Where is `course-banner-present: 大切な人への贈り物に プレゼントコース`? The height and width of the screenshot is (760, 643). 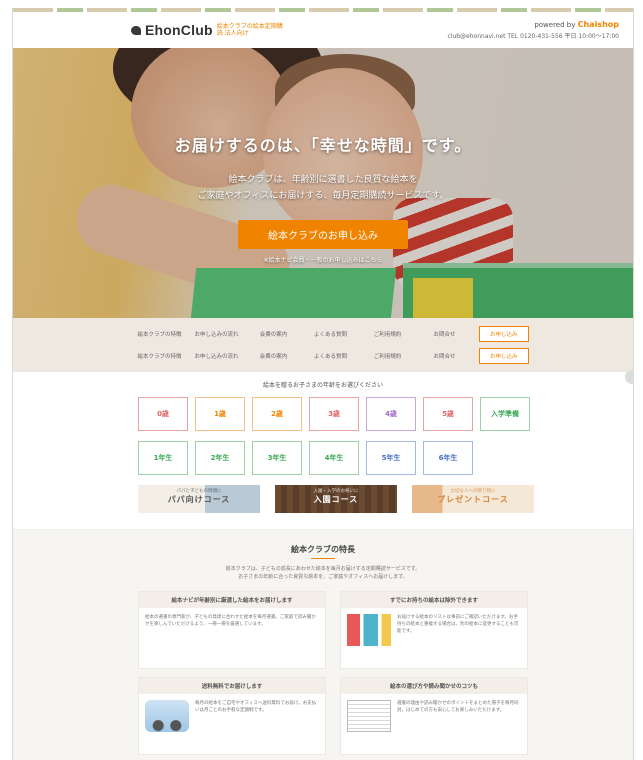 course-banner-present: 大切な人への贈り物に プレゼントコース is located at coordinates (473, 499).